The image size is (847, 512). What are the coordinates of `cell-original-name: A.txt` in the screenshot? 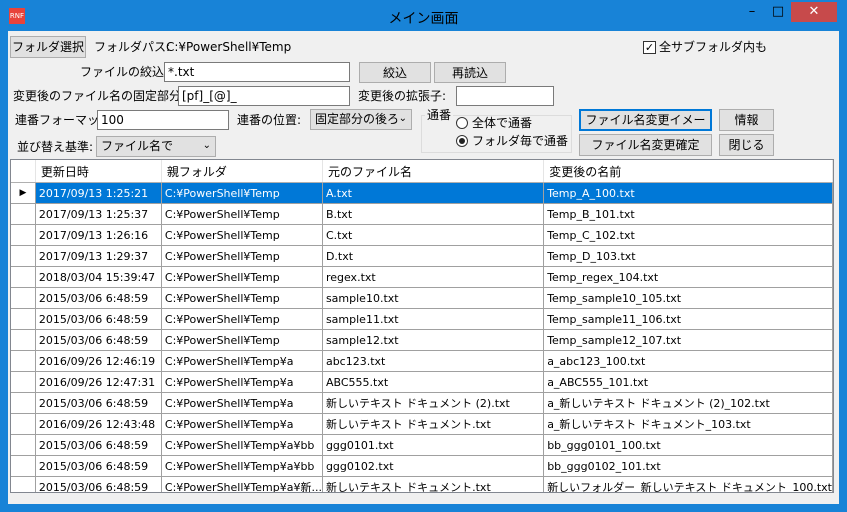 It's located at (433, 193).